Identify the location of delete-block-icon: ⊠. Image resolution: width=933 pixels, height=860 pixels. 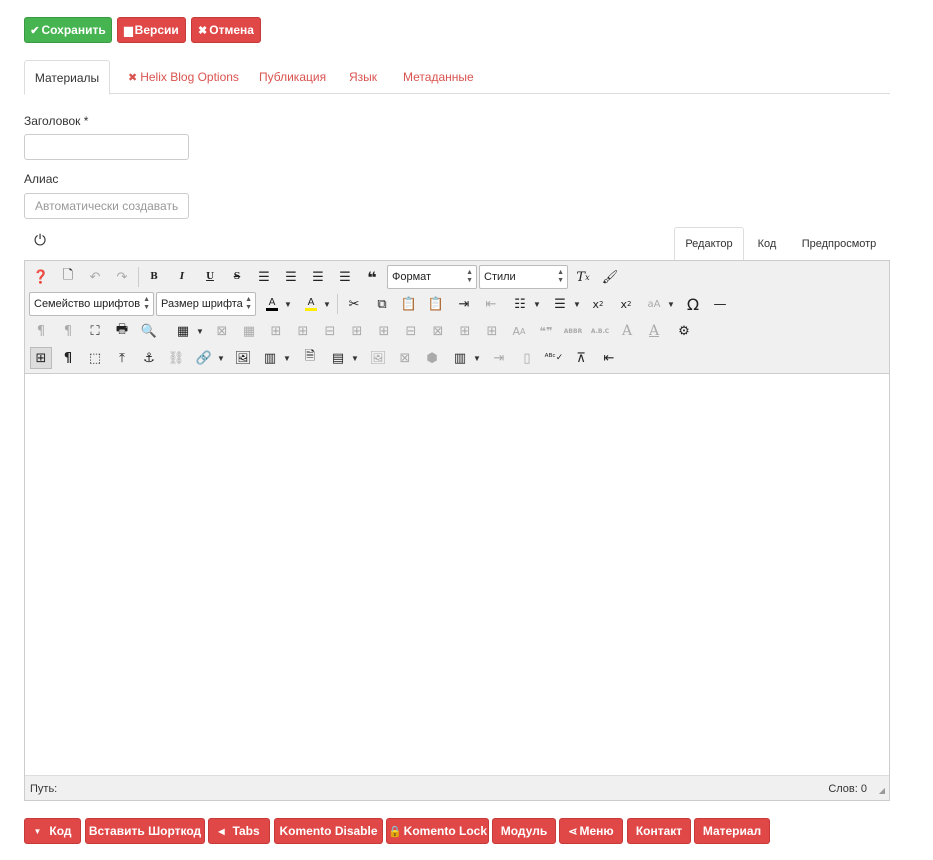
(405, 358).